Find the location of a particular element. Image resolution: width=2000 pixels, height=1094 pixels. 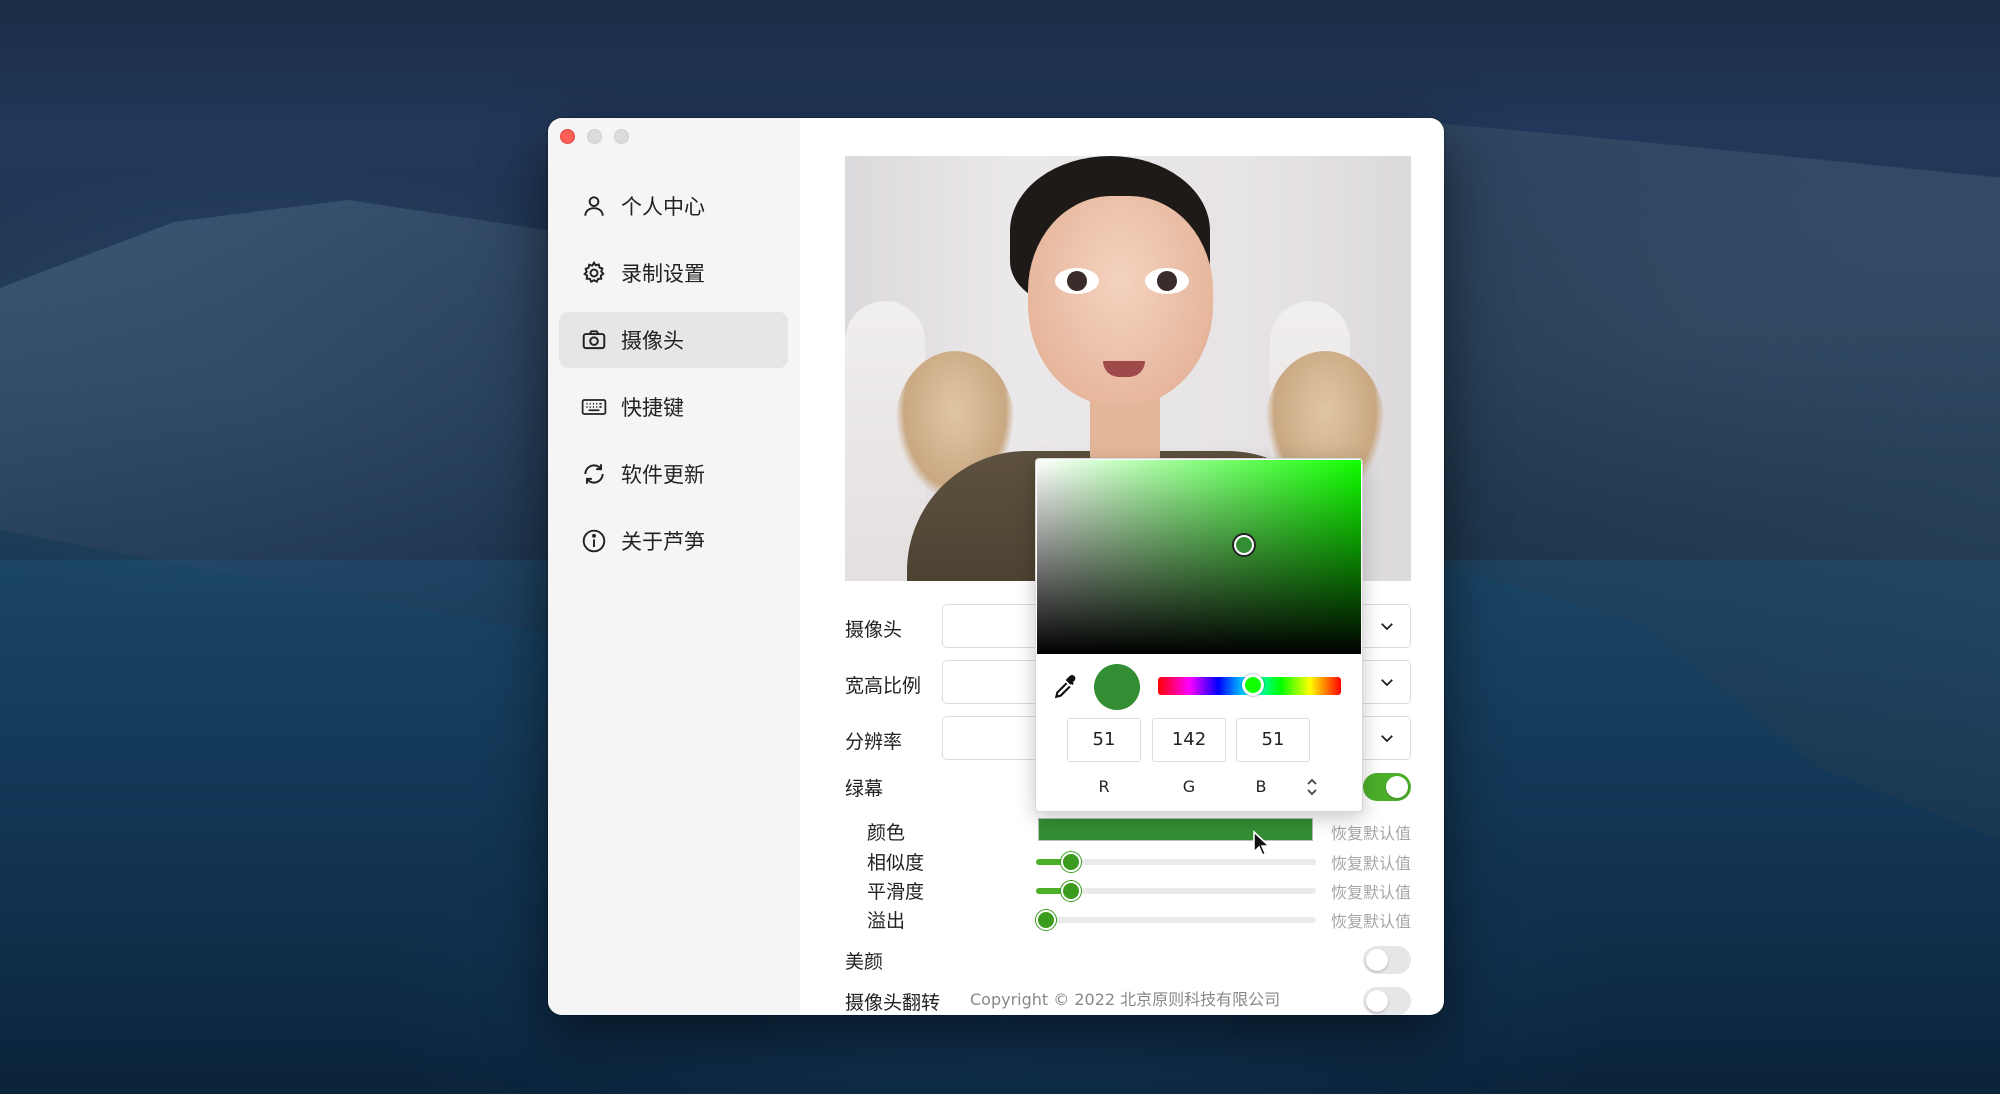

saturation-value-area is located at coordinates (1199, 557).